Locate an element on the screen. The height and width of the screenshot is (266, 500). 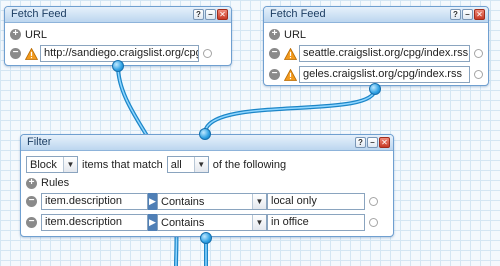
rules-label: Rules is located at coordinates (55, 183).